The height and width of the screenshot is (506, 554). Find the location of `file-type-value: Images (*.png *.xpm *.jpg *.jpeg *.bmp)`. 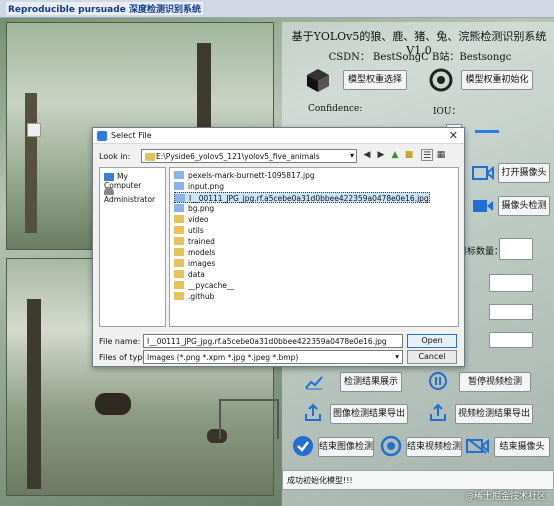

file-type-value: Images (*.png *.xpm *.jpg *.jpeg *.bmp) is located at coordinates (223, 357).